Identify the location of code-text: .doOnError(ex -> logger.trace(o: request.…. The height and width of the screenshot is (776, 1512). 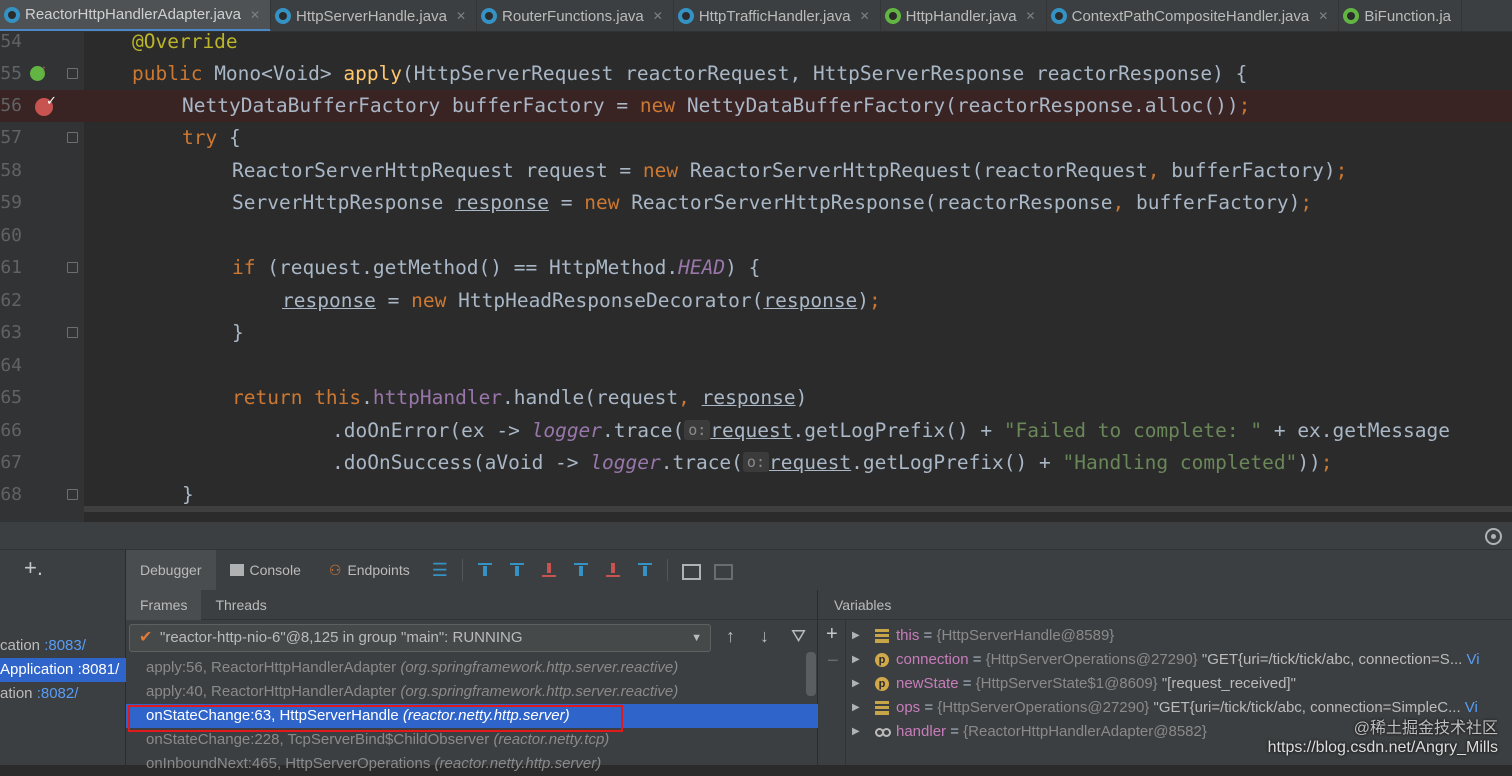
(891, 430).